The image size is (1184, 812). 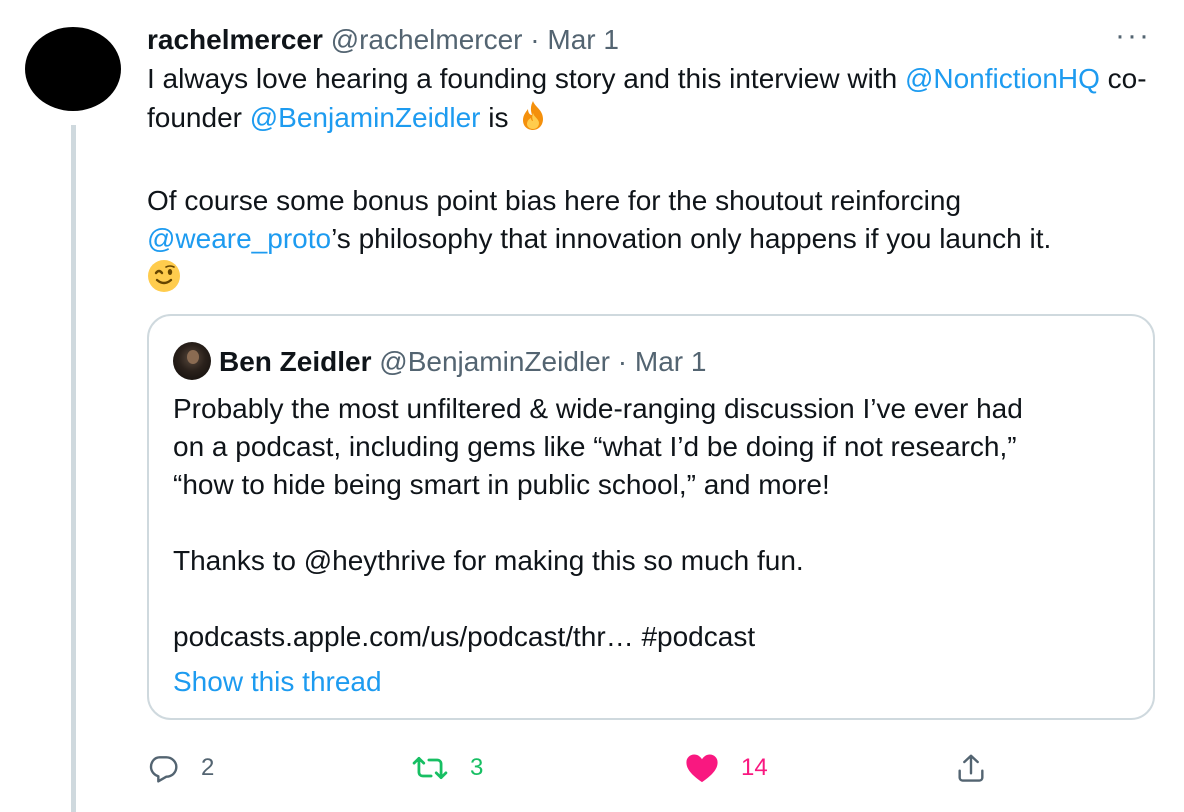 I want to click on quoted-author-handle: @BenjaminZeidler, so click(x=495, y=361).